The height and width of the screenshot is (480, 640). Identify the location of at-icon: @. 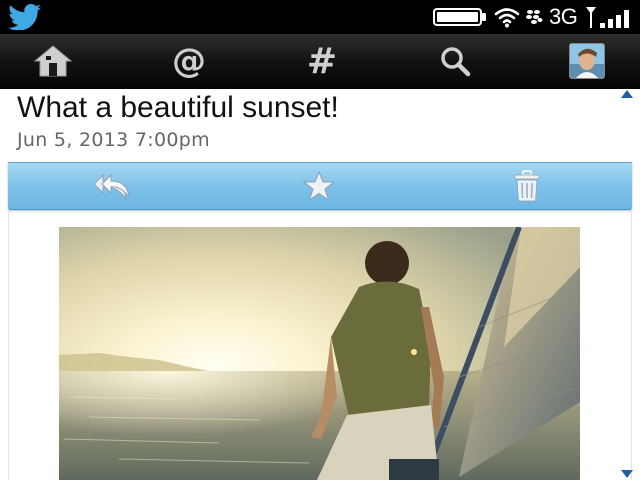
(189, 61).